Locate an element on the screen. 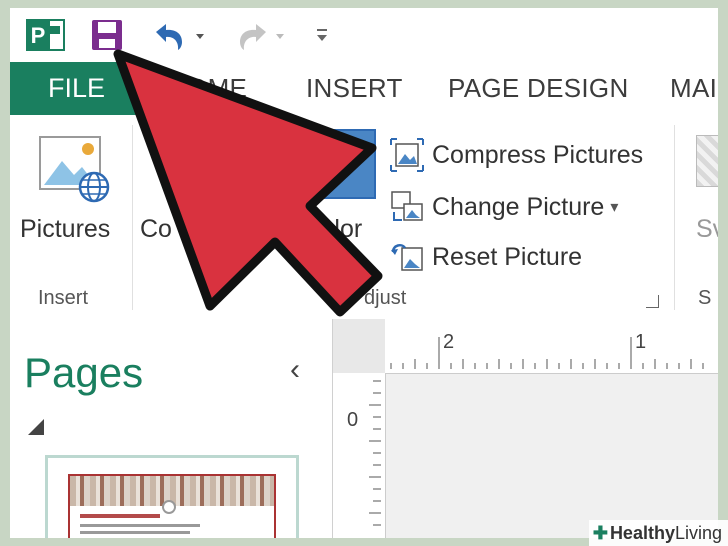  watermark-brand-rest: Living is located at coordinates (698, 532).